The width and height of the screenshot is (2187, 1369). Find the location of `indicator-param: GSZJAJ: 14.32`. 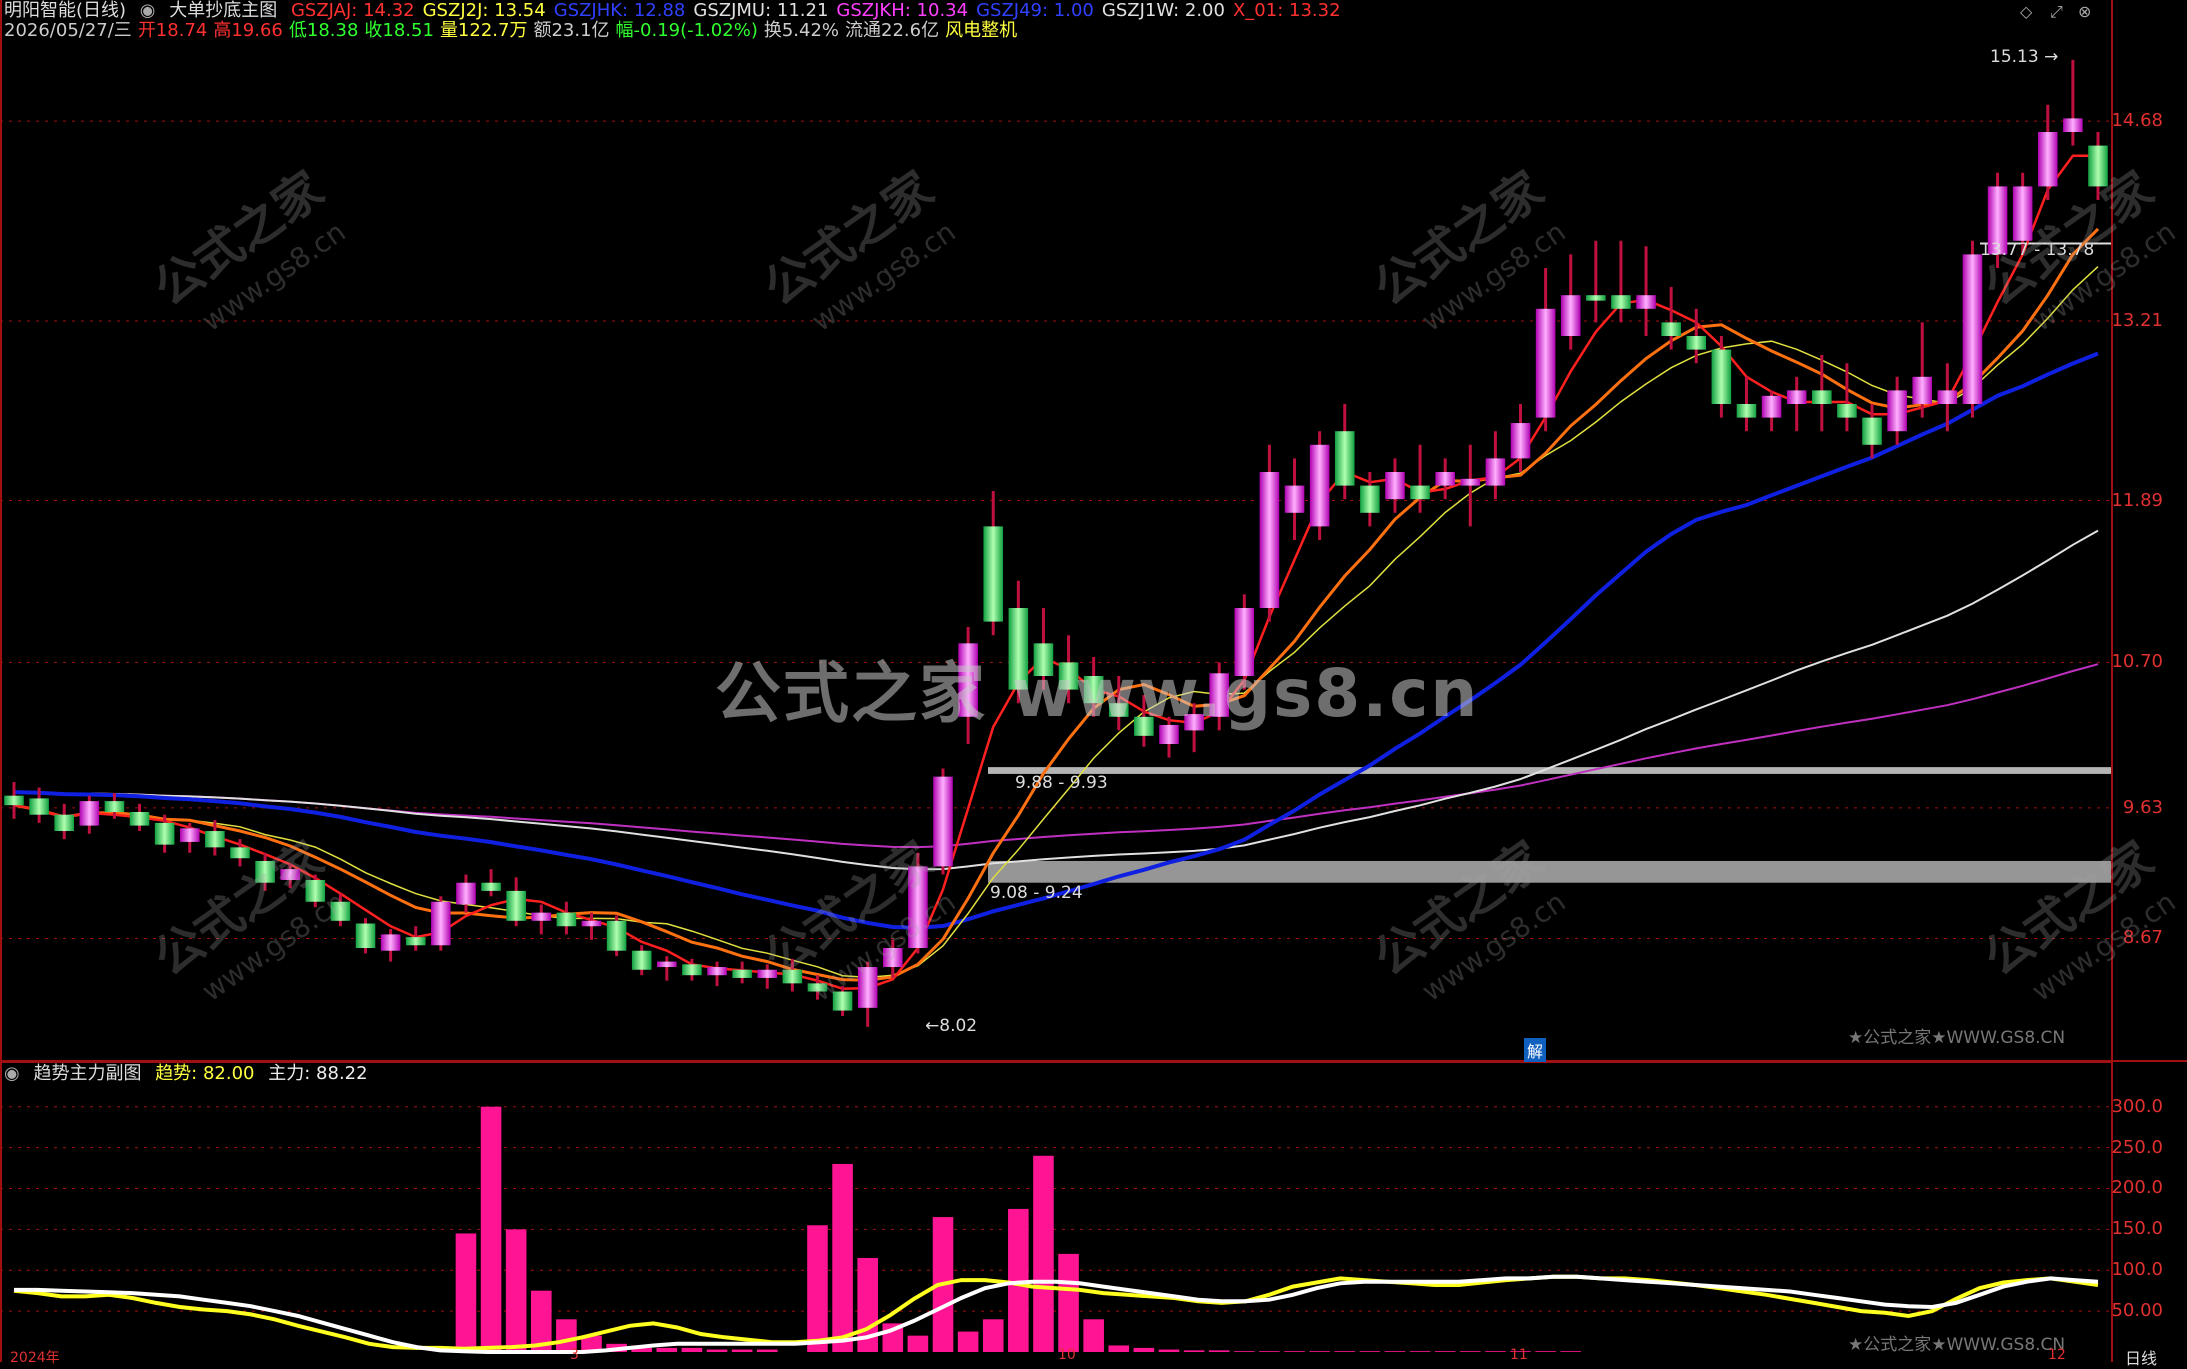

indicator-param: GSZJAJ: 14.32 is located at coordinates (352, 10).